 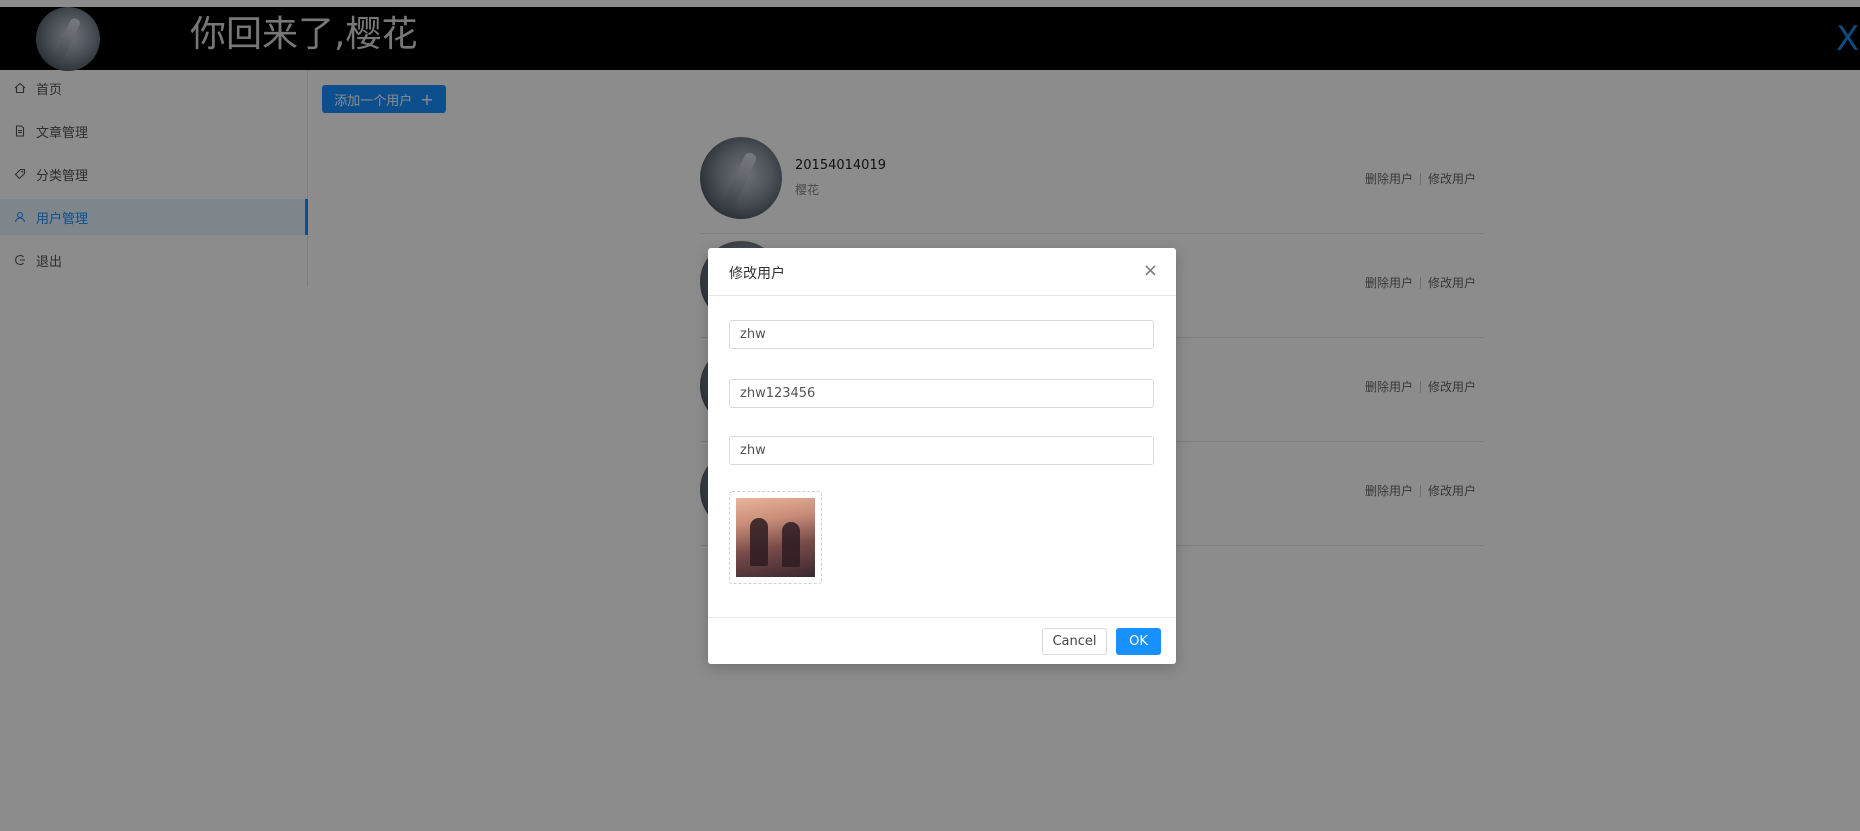 I want to click on avatar-upload, so click(x=775, y=537).